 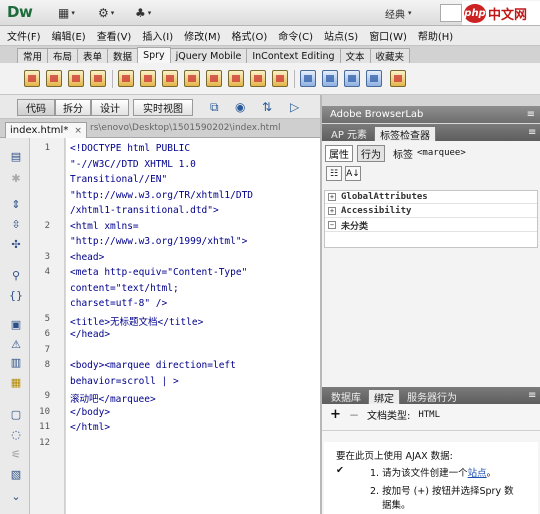 What do you see at coordinates (16, 244) in the screenshot?
I see `expand-all-icon: ✣` at bounding box center [16, 244].